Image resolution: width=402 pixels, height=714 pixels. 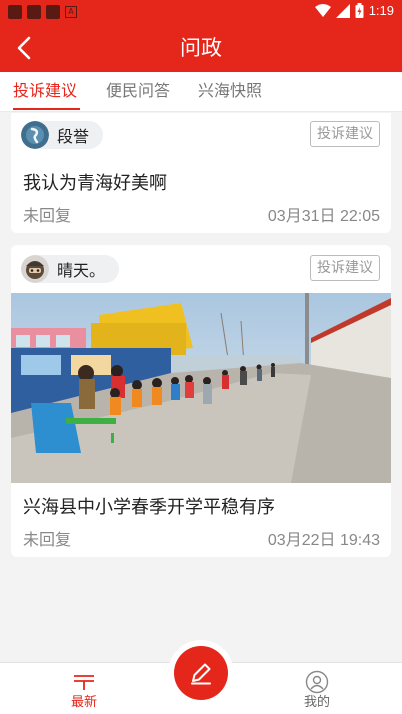 I want to click on tab-bar: 投诉建议 便民问答 兴海快照, so click(x=201, y=92).